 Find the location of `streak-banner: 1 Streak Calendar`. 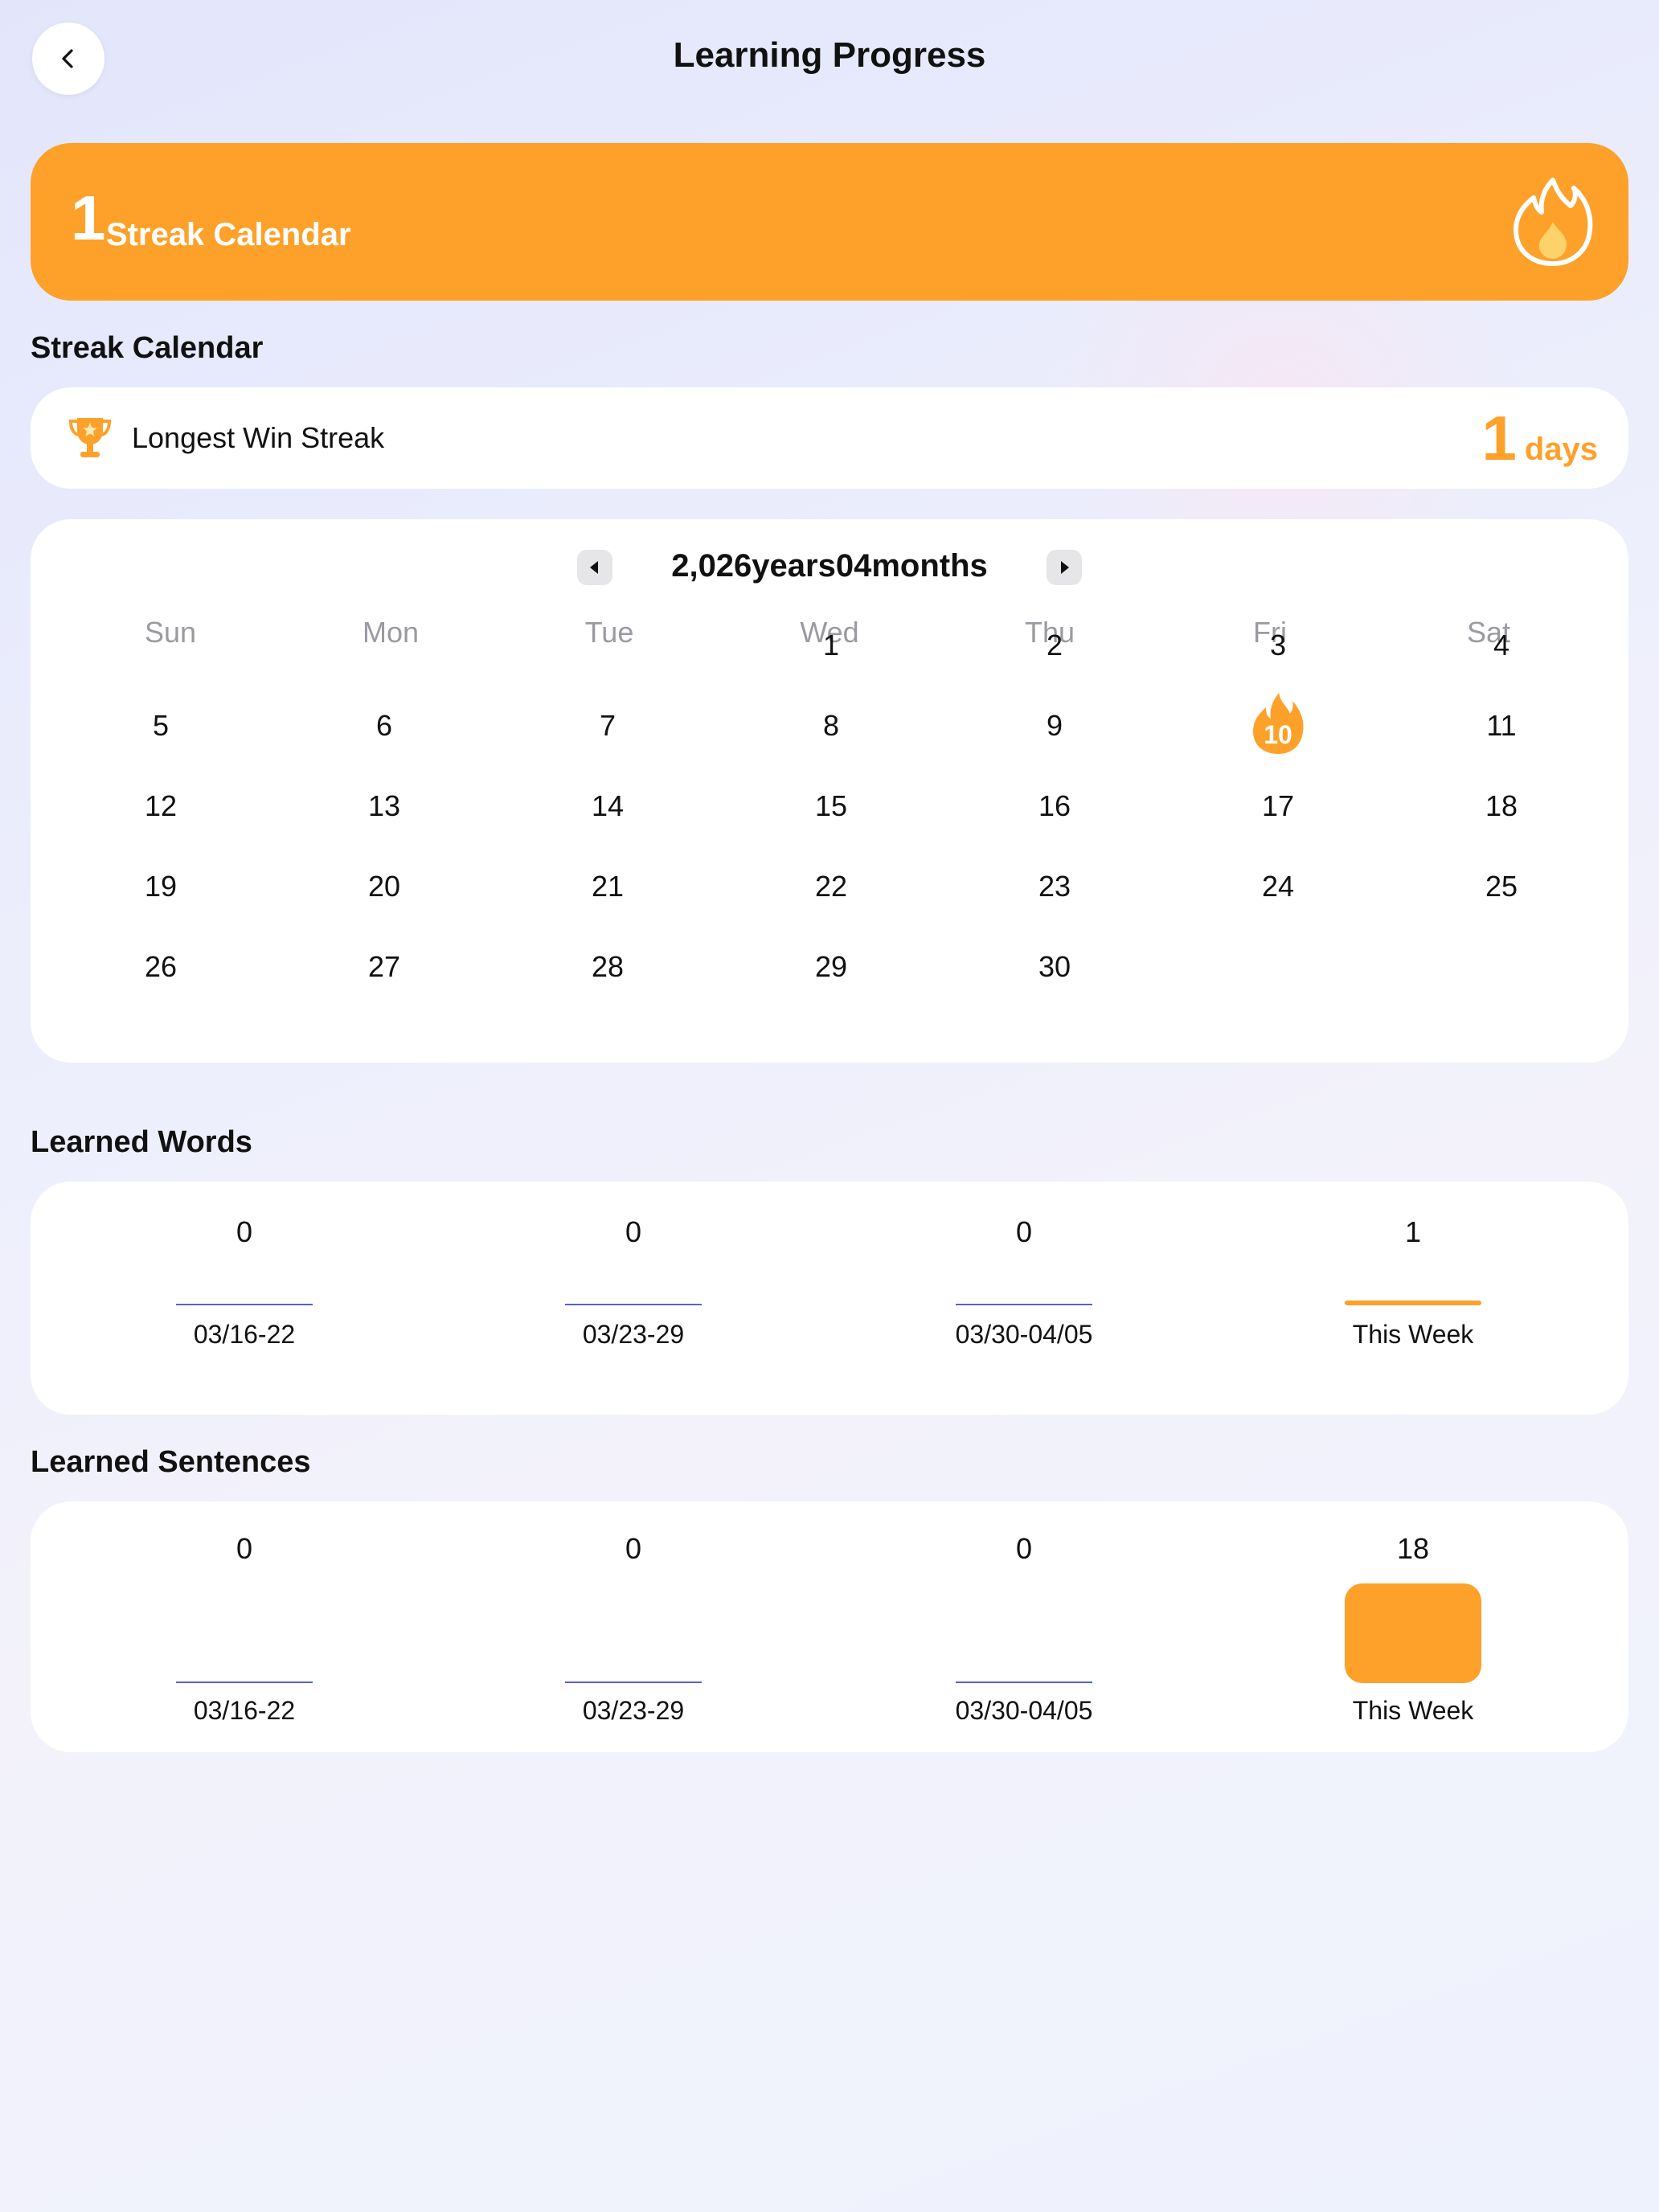

streak-banner: 1 Streak Calendar is located at coordinates (829, 222).